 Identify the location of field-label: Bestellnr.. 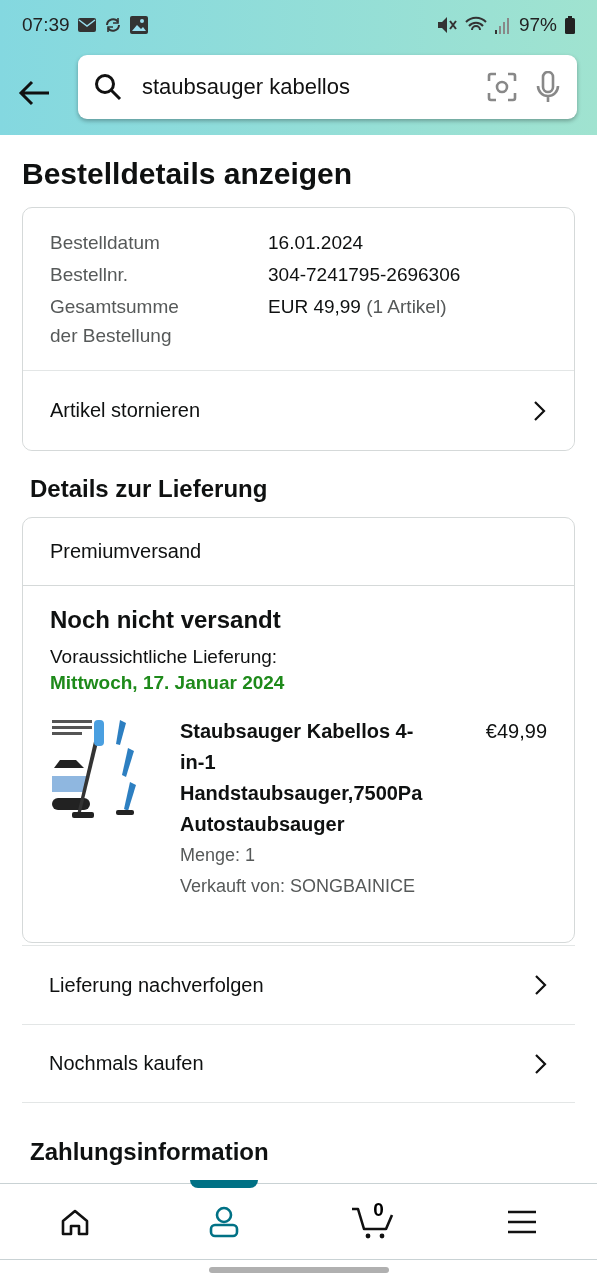
(90, 275).